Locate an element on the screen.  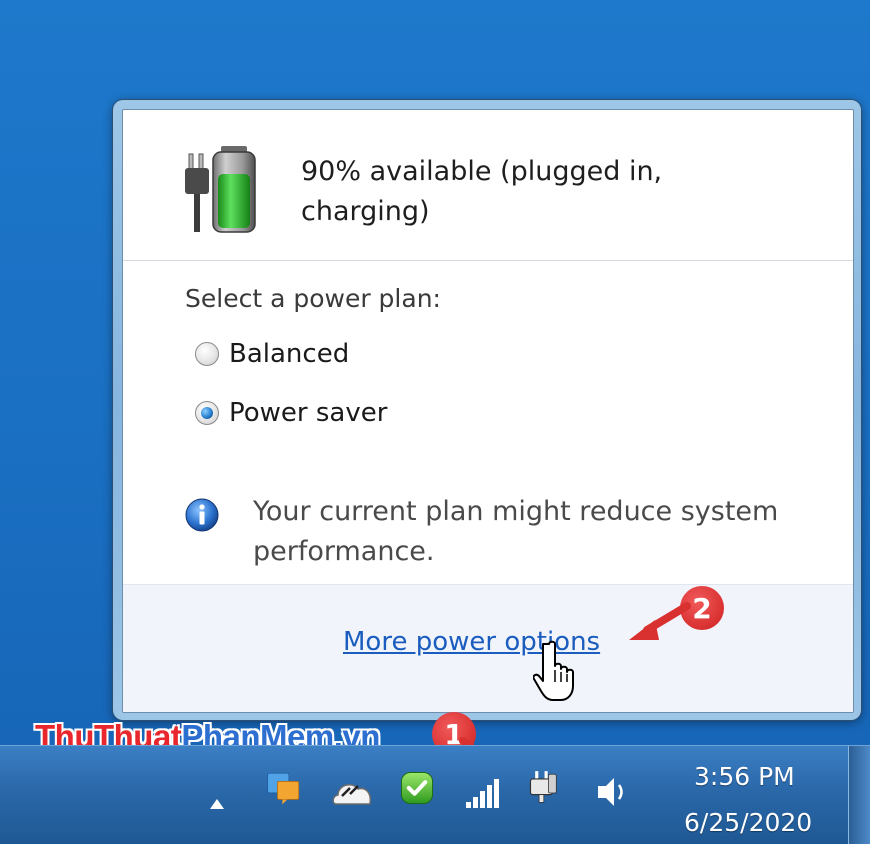
battery-status-section: 90% available (plugged in, charging) is located at coordinates (488, 185).